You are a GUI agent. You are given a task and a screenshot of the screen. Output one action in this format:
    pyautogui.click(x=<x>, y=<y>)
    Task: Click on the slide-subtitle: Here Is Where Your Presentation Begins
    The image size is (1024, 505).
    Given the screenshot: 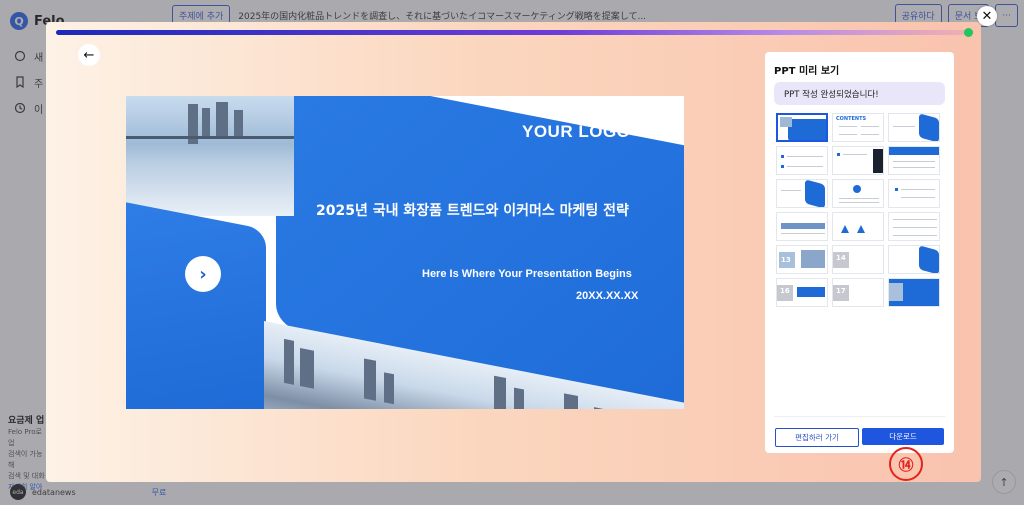 What is the action you would take?
    pyautogui.click(x=527, y=274)
    